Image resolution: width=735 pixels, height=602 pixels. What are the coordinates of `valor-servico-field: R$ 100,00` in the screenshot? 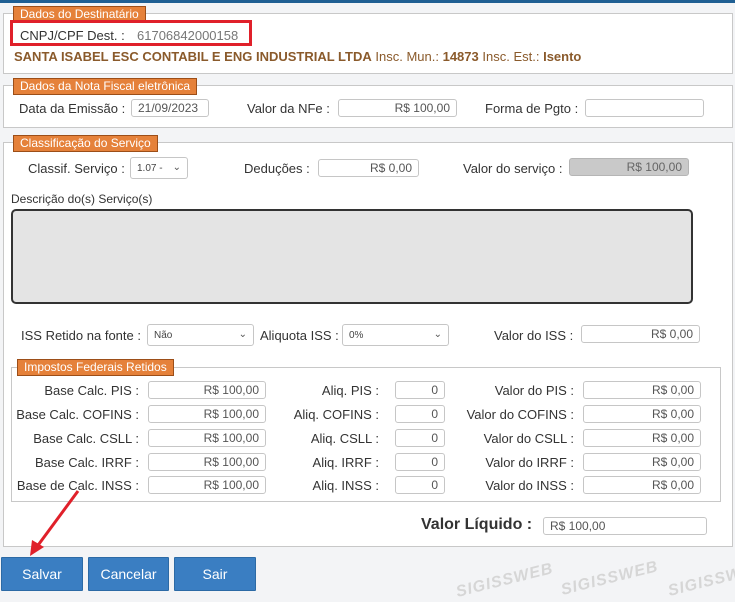 It's located at (629, 167).